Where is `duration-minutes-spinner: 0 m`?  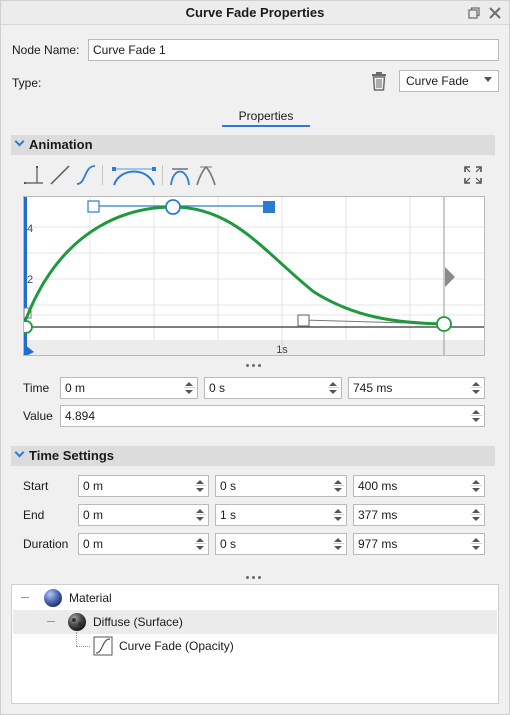 duration-minutes-spinner: 0 m is located at coordinates (143, 544).